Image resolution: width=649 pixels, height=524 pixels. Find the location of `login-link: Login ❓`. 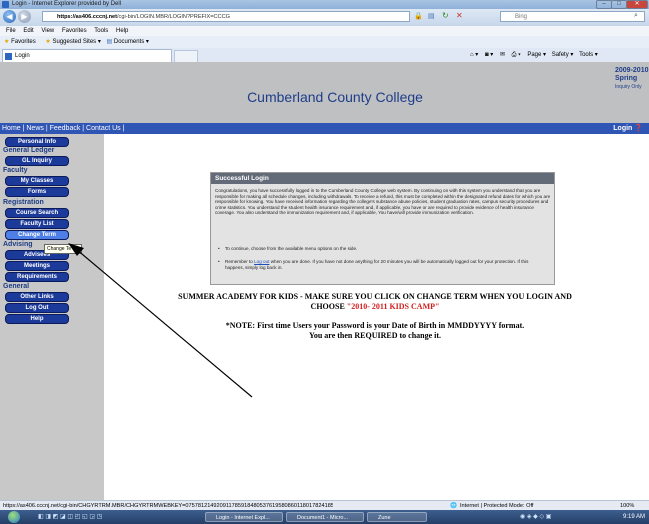

login-link: Login ❓ is located at coordinates (628, 128).